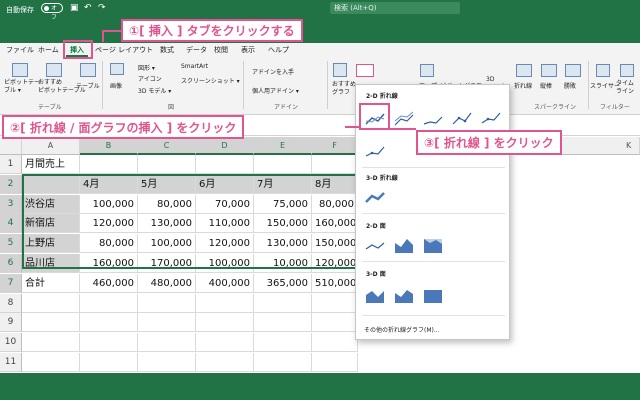  I want to click on 2d-100-line-option, so click(433, 119).